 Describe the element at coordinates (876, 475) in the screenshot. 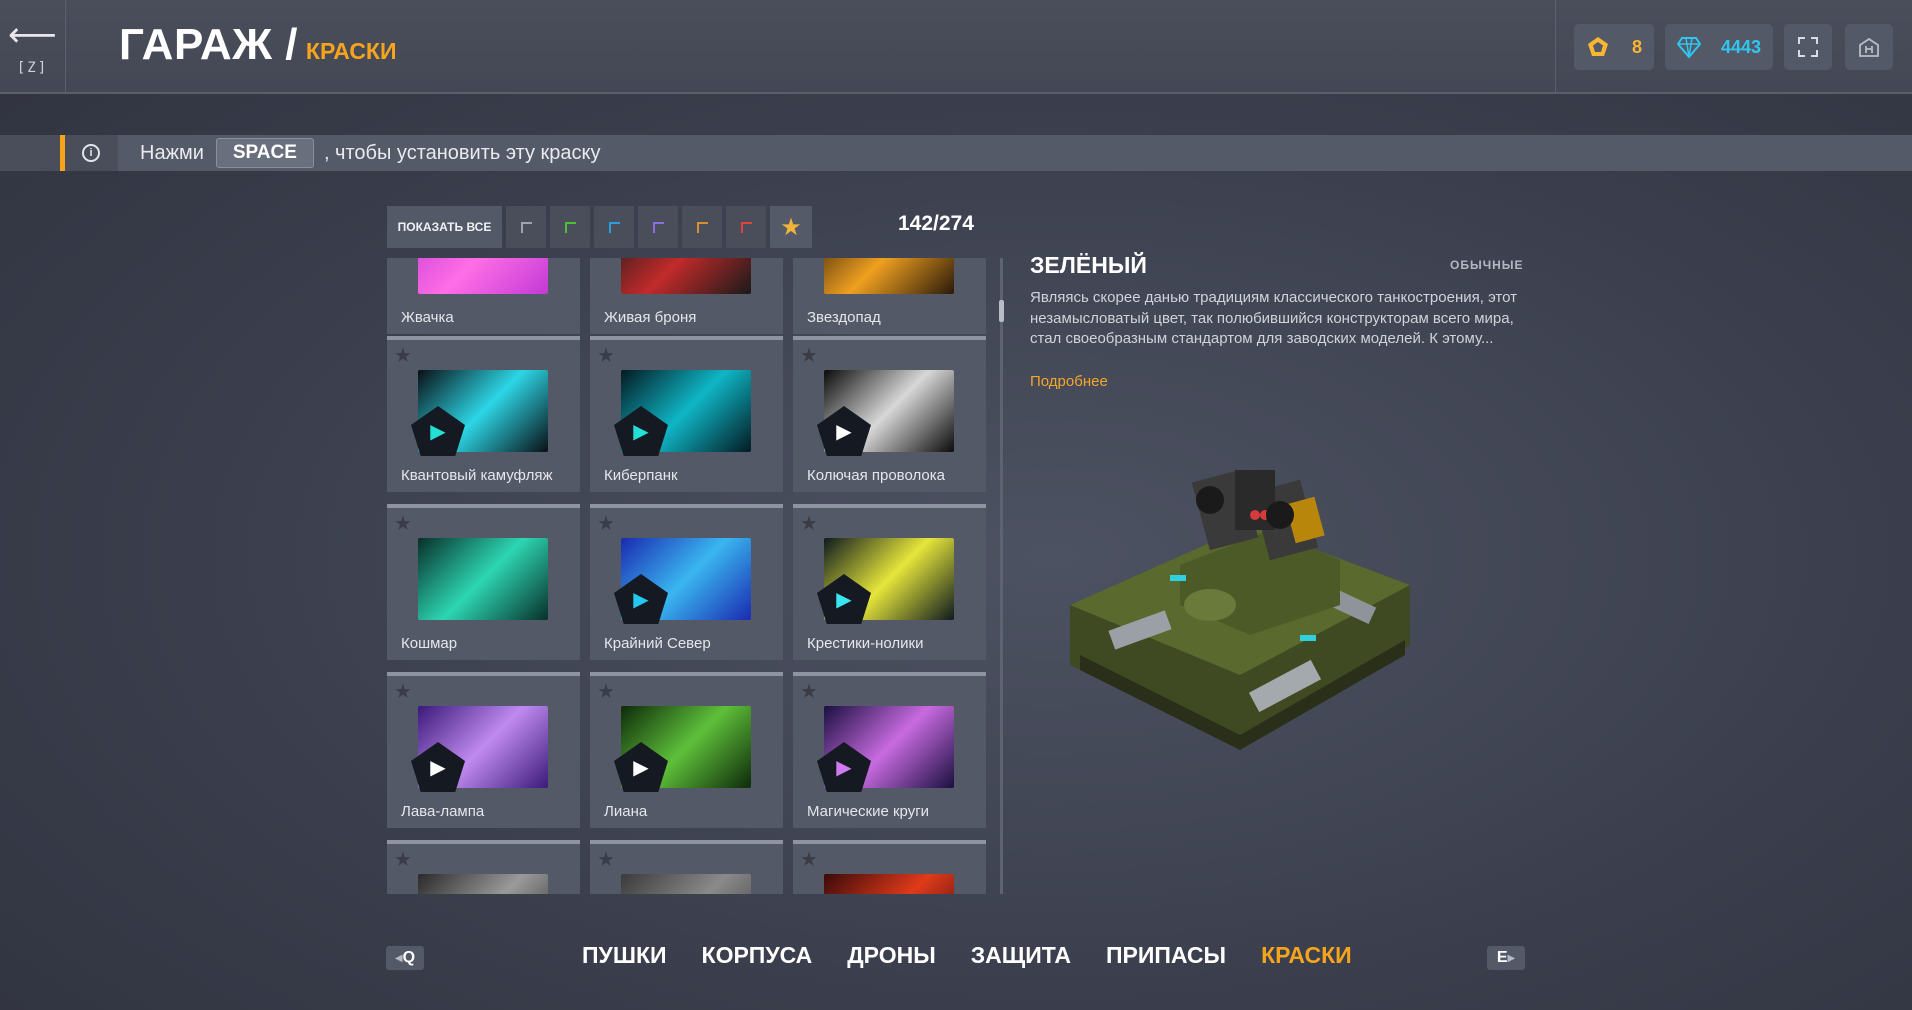

I see `paint-name: Колючая проволока` at that location.